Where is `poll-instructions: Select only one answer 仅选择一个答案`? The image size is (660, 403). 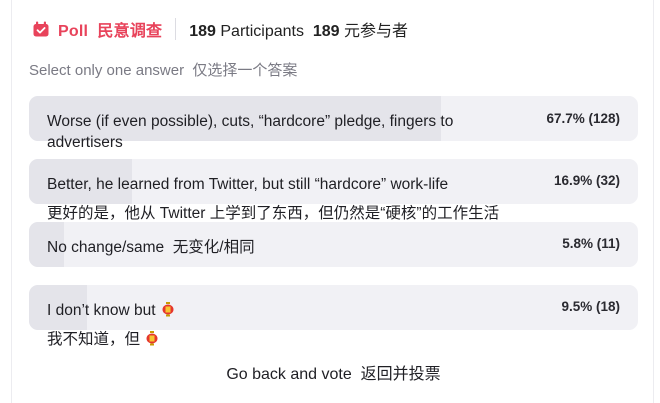
poll-instructions: Select only one answer 仅选择一个答案 is located at coordinates (163, 70).